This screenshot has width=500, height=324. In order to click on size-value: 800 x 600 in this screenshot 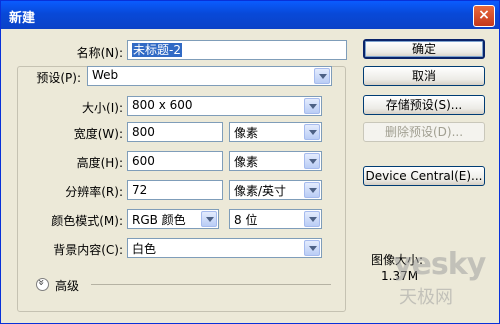, I will do `click(162, 105)`.